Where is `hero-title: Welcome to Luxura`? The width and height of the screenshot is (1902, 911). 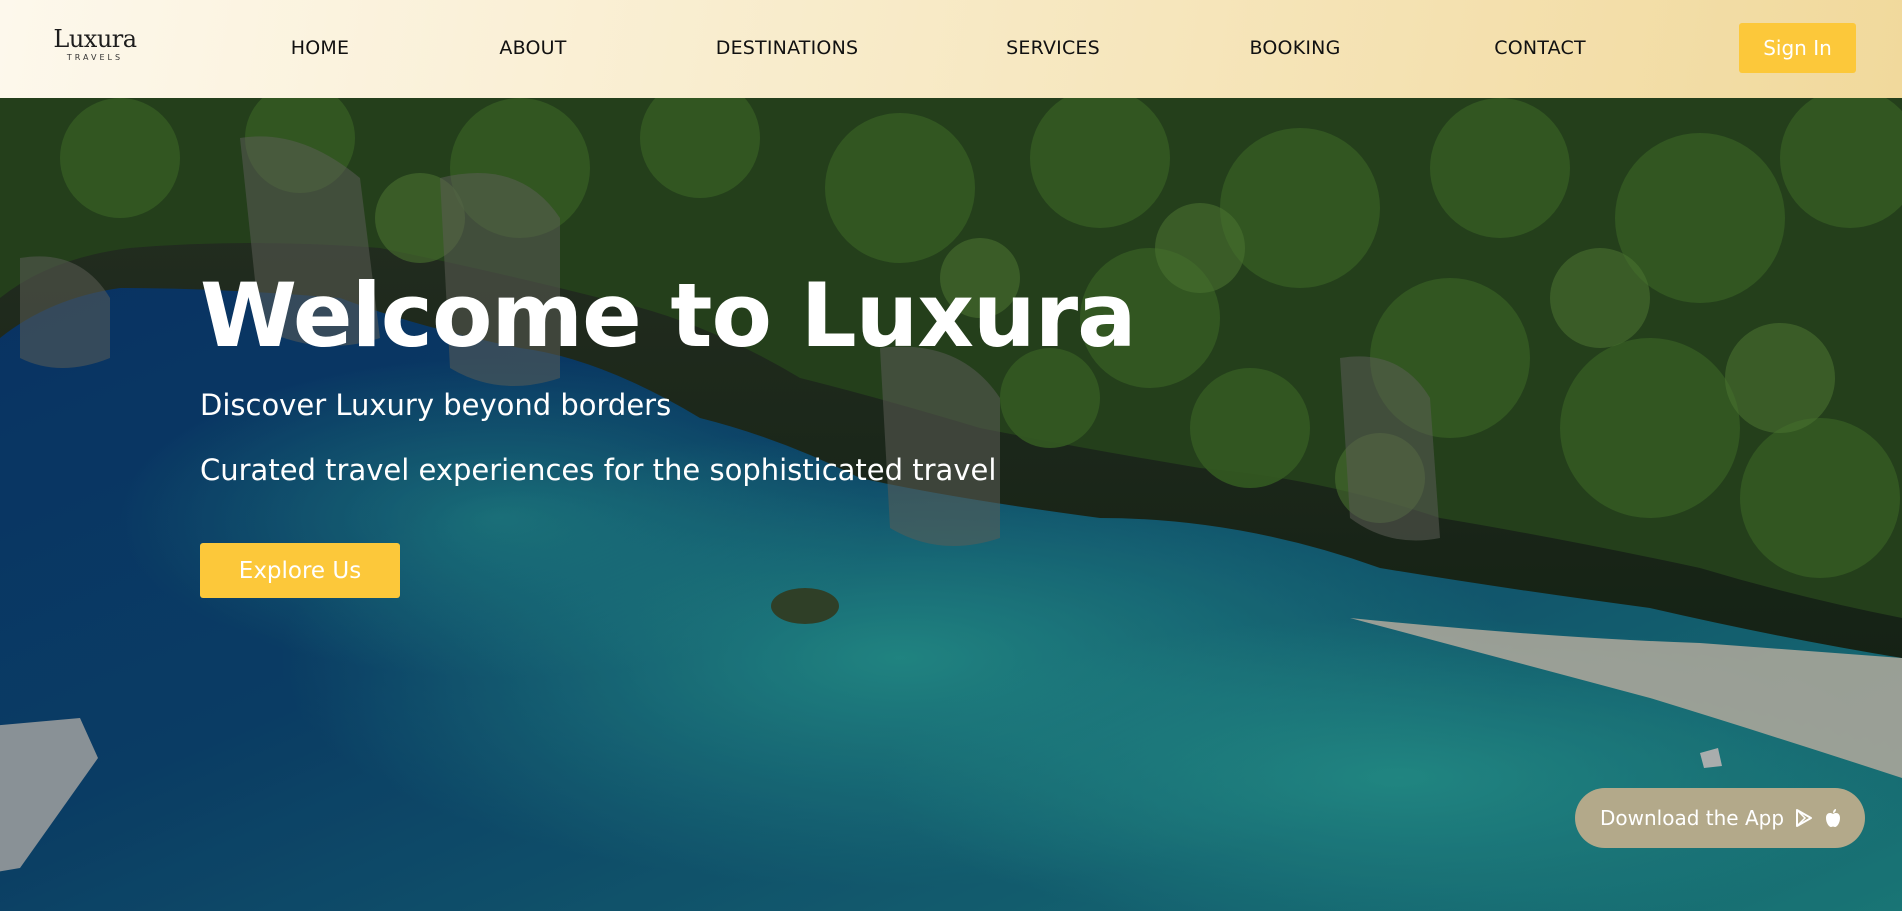 hero-title: Welcome to Luxura is located at coordinates (668, 315).